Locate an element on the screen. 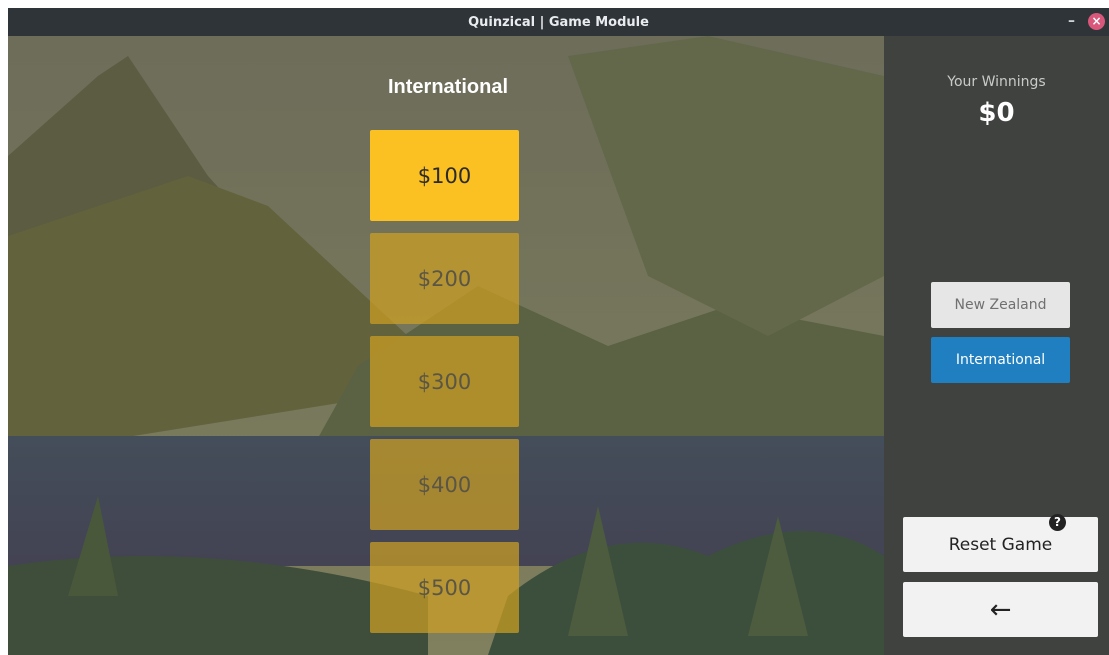 This screenshot has height=655, width=1109. back-arrow-icon: ← is located at coordinates (1000, 609).